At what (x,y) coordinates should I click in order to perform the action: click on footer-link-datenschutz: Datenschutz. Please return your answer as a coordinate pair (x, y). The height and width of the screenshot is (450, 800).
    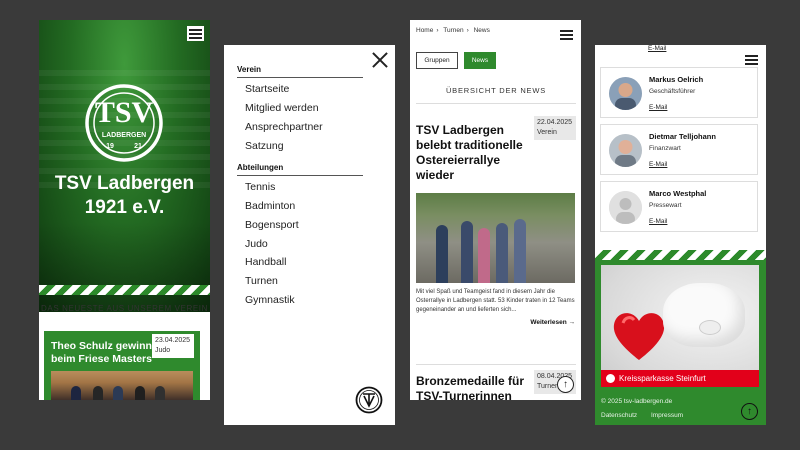
    Looking at the image, I should click on (619, 415).